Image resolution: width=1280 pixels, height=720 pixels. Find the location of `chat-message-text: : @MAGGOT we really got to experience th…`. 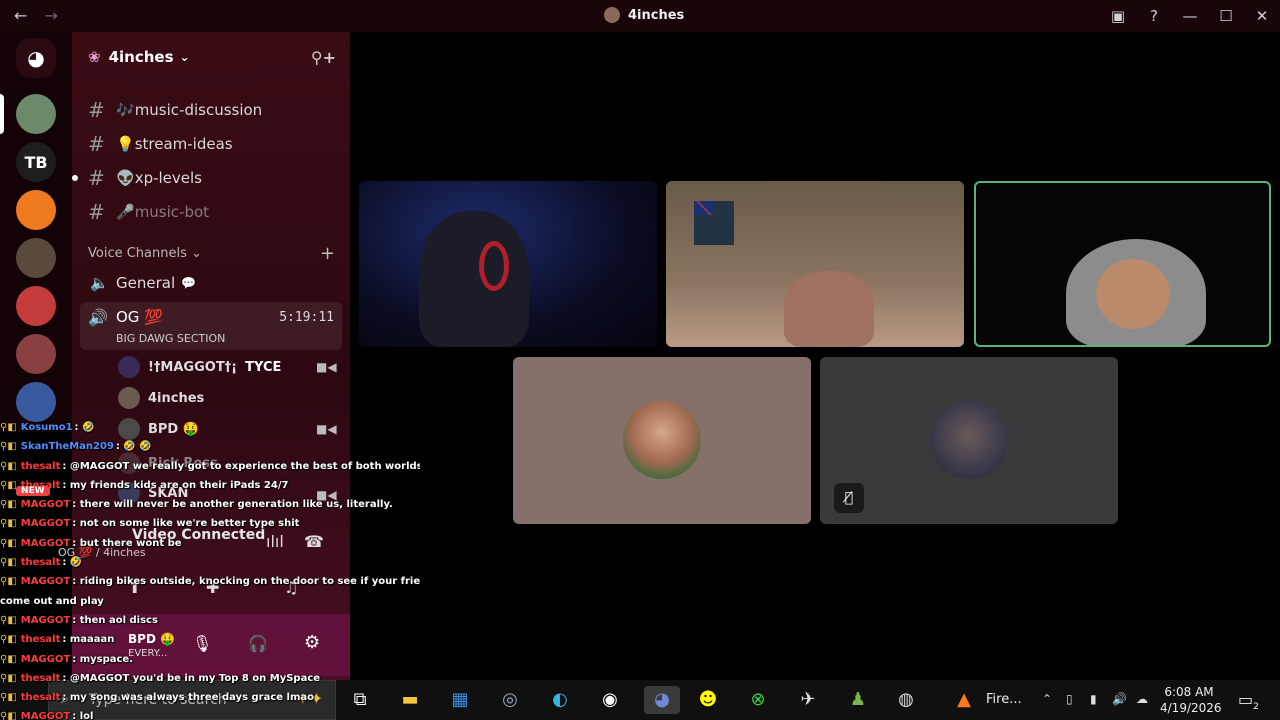

chat-message-text: : @MAGGOT we really got to experience th… is located at coordinates (241, 466).